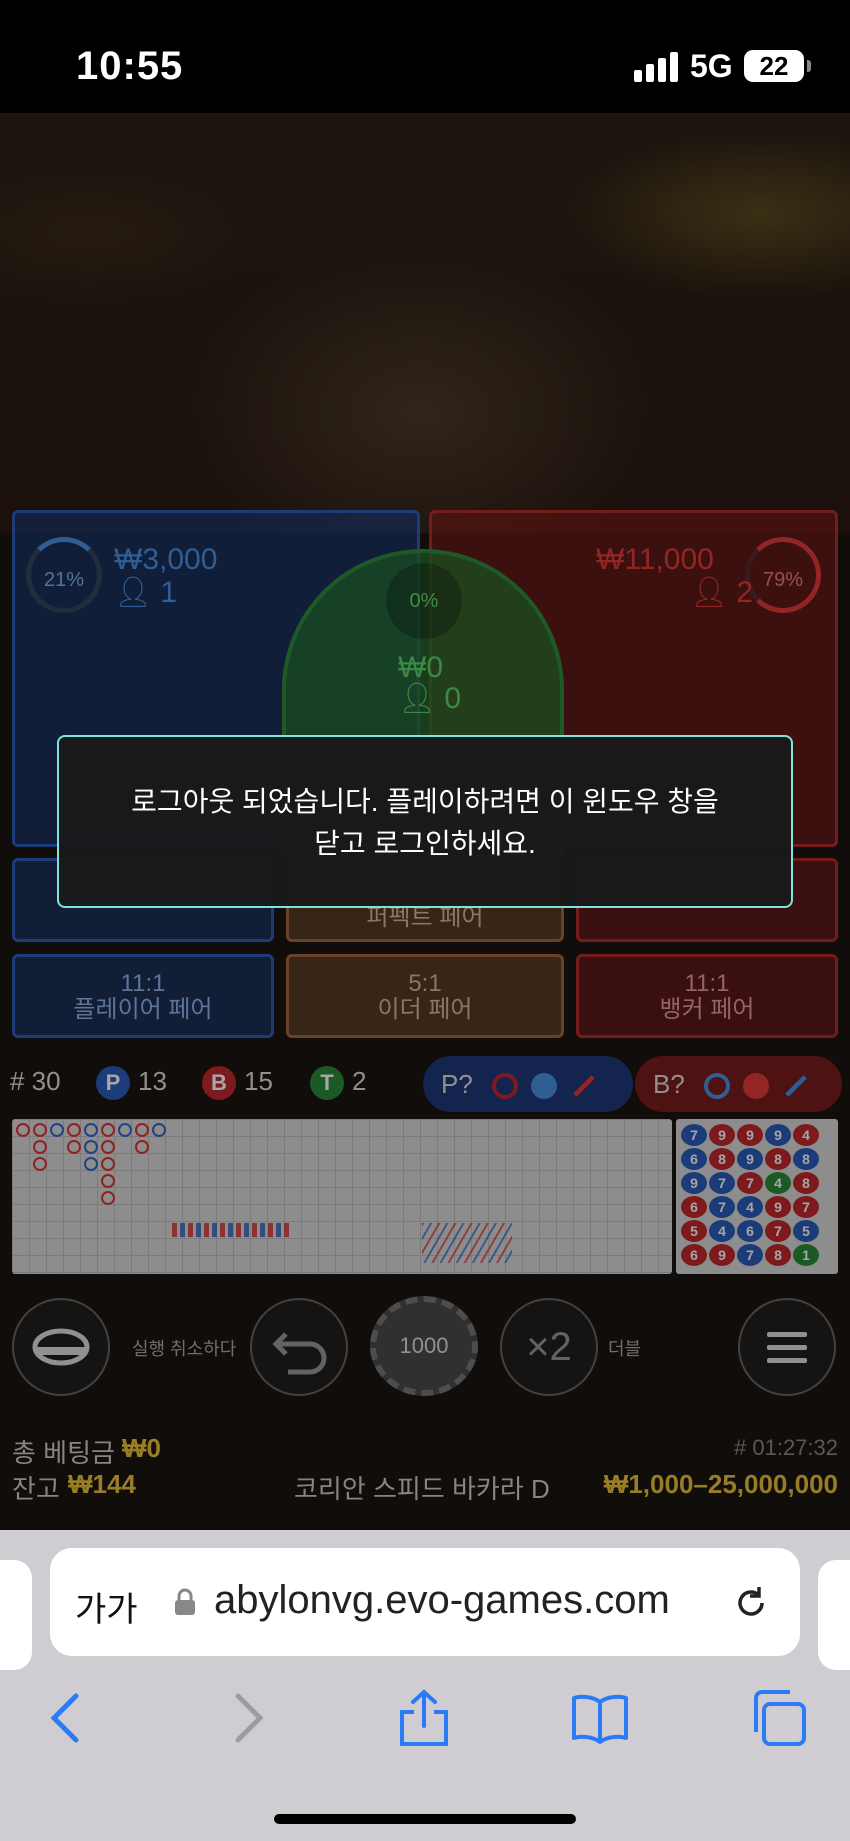  What do you see at coordinates (657, 66) in the screenshot?
I see `signal-icon` at bounding box center [657, 66].